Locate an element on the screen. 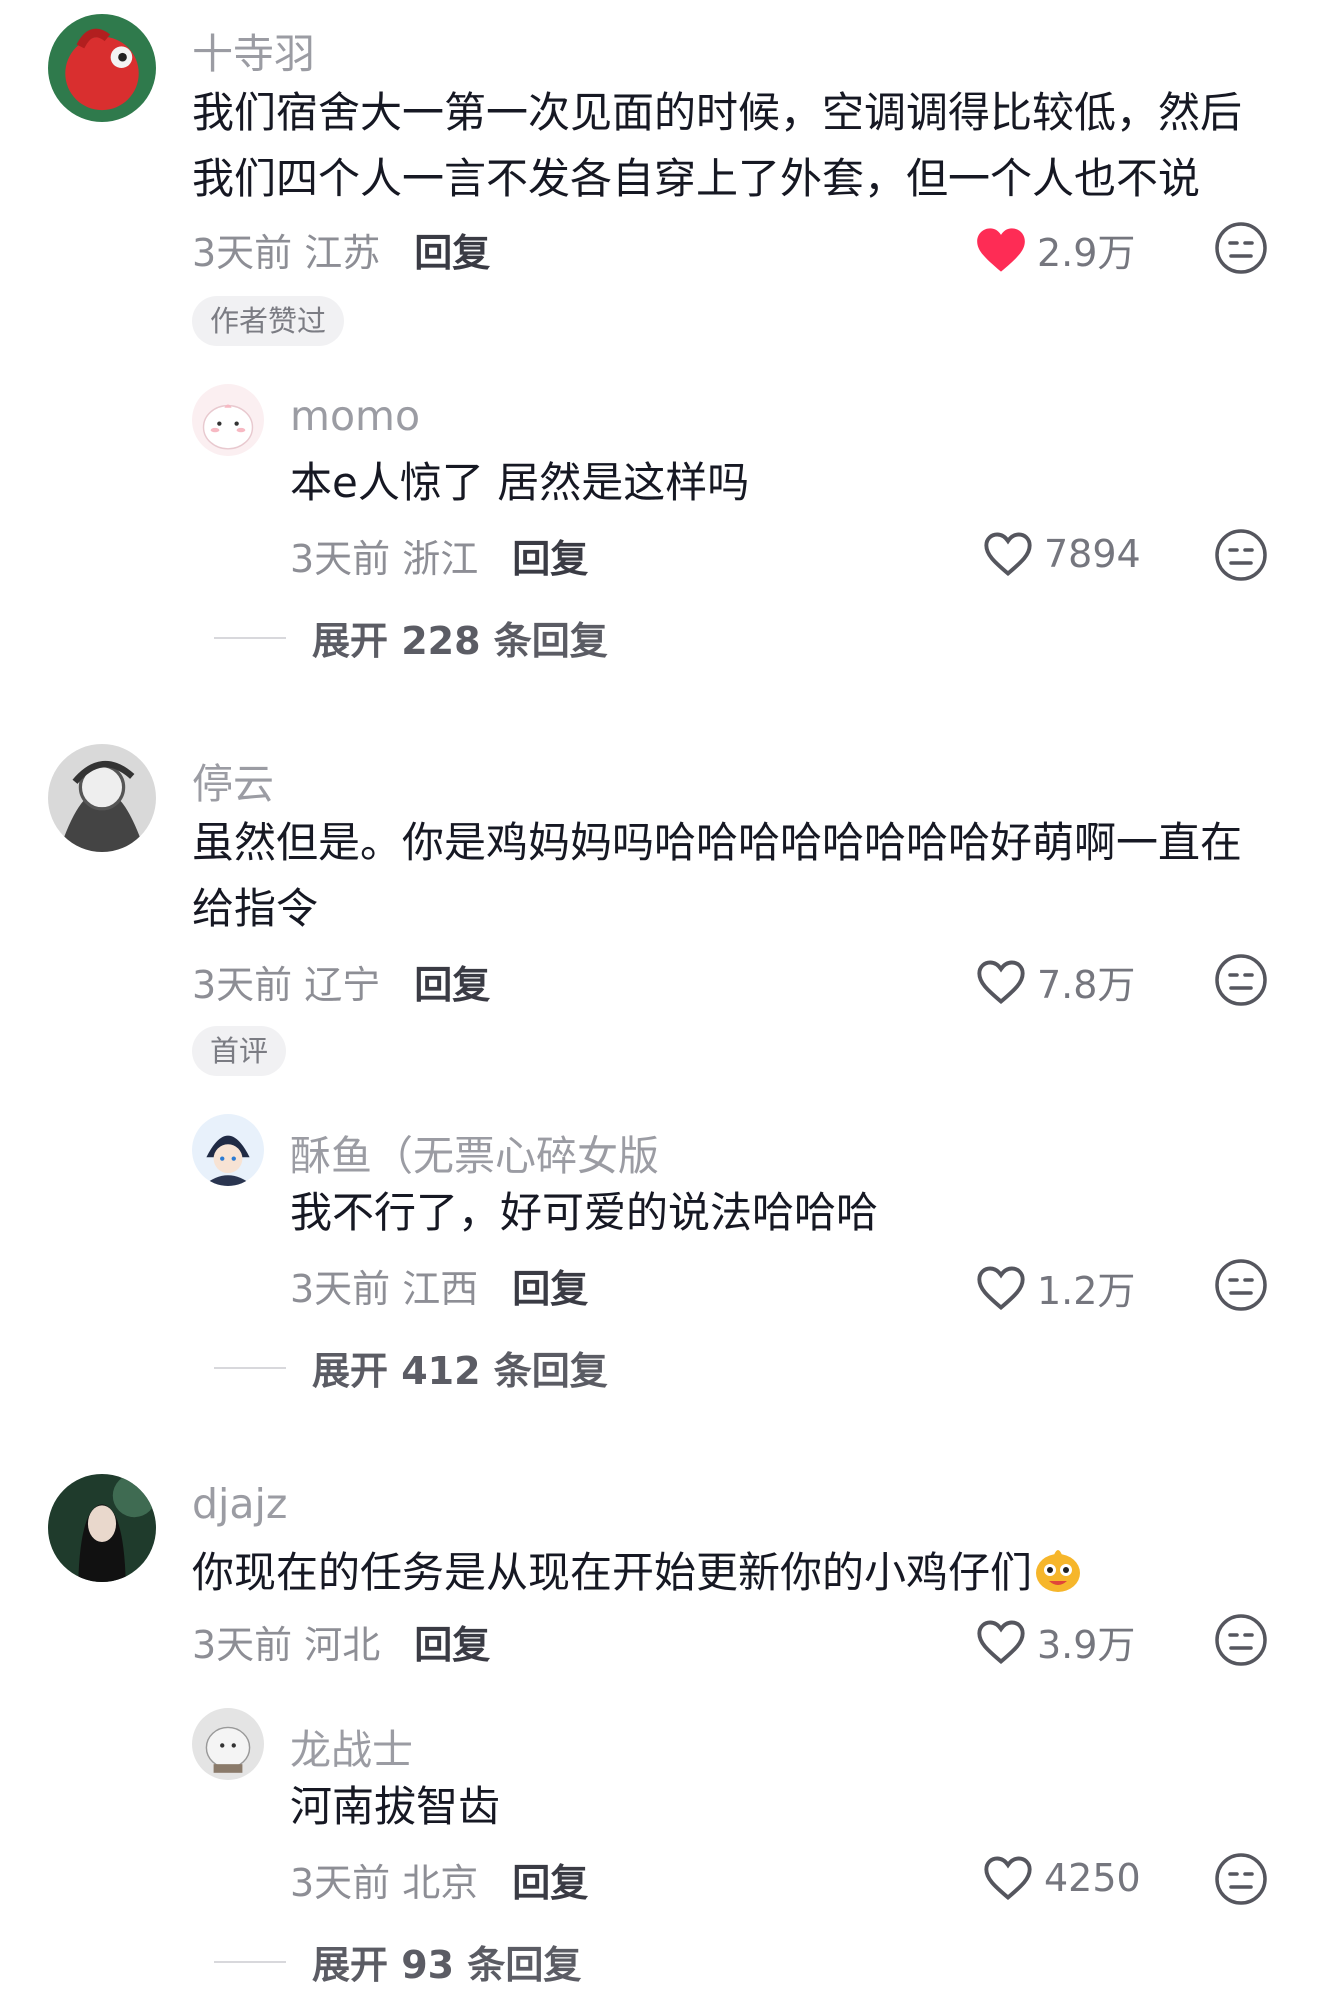 The image size is (1320, 2012). heart-filled-icon is located at coordinates (1001, 249).